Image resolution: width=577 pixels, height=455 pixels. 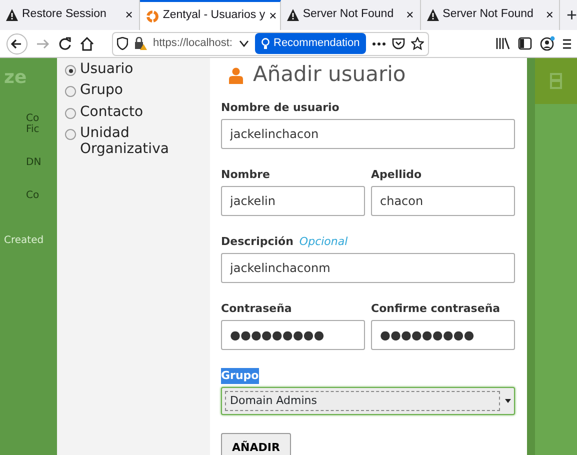 I want to click on input-field: chacon, so click(x=443, y=201).